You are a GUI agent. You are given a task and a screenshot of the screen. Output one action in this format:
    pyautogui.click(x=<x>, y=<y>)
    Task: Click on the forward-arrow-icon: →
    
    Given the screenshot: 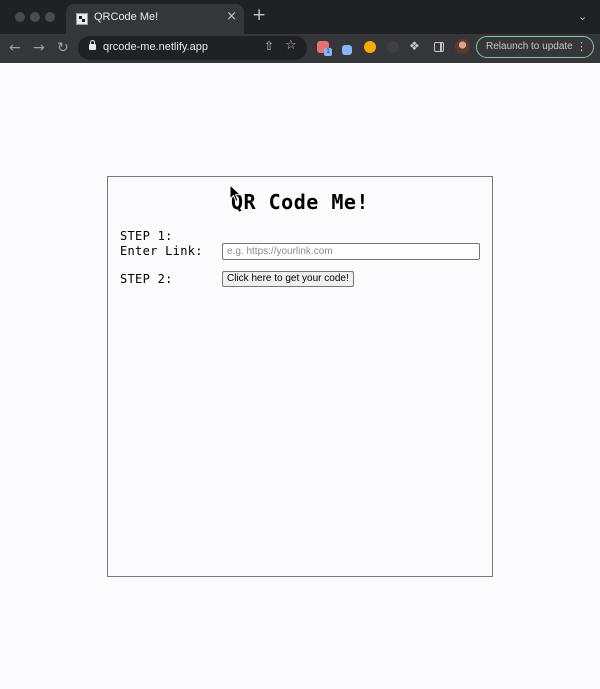 What is the action you would take?
    pyautogui.click(x=39, y=48)
    